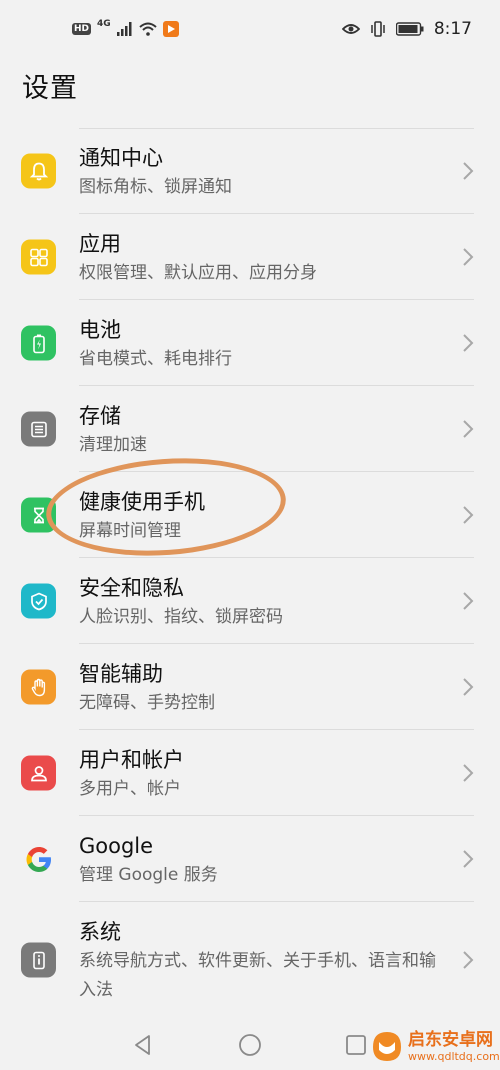  I want to click on item-title: Google, so click(116, 846).